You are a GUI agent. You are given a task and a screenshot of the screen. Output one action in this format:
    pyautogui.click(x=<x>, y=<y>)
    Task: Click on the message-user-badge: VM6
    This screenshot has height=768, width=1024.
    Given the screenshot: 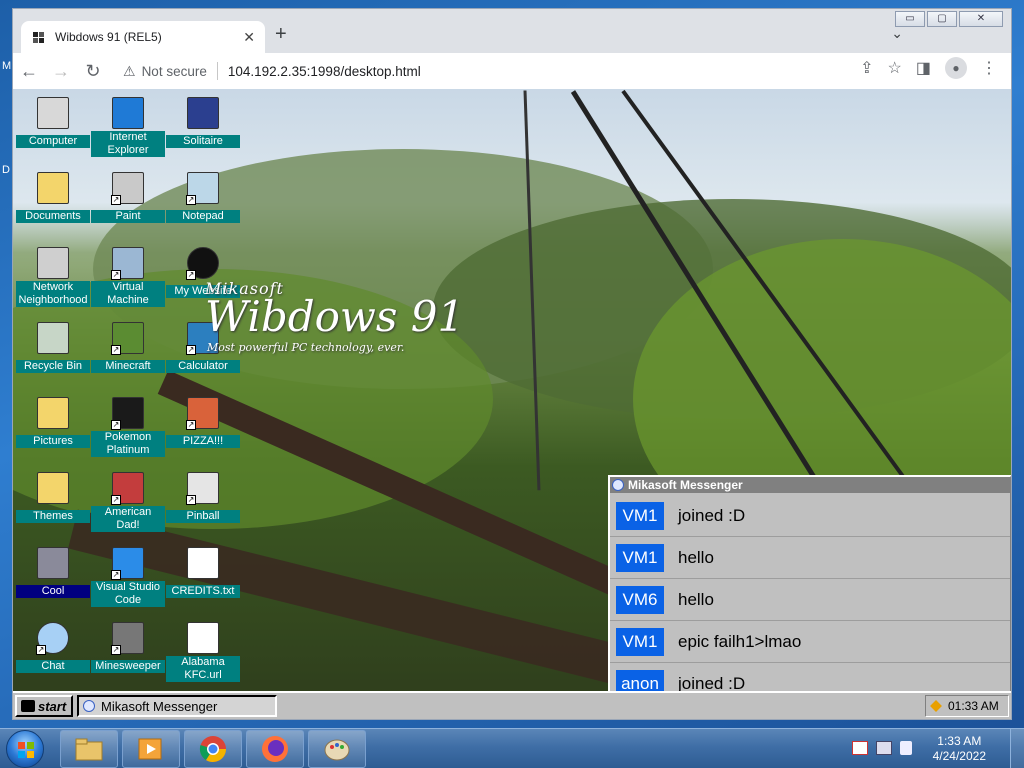 What is the action you would take?
    pyautogui.click(x=640, y=599)
    